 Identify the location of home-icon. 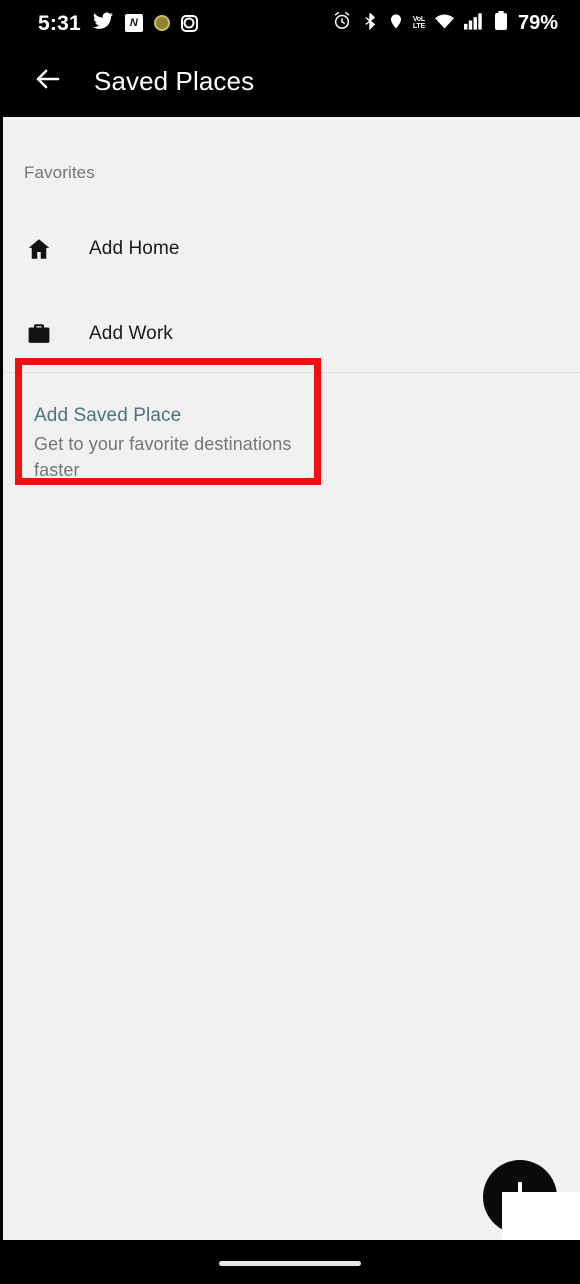
(39, 249).